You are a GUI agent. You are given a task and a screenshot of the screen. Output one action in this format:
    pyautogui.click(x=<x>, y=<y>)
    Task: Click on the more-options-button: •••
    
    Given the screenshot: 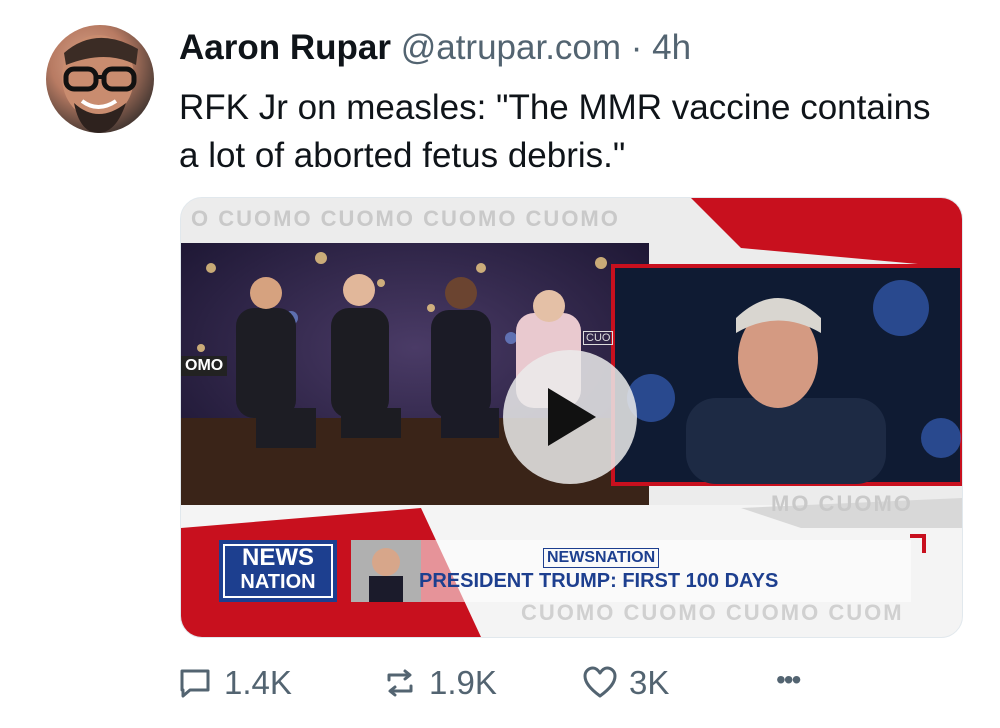 What is the action you would take?
    pyautogui.click(x=788, y=680)
    